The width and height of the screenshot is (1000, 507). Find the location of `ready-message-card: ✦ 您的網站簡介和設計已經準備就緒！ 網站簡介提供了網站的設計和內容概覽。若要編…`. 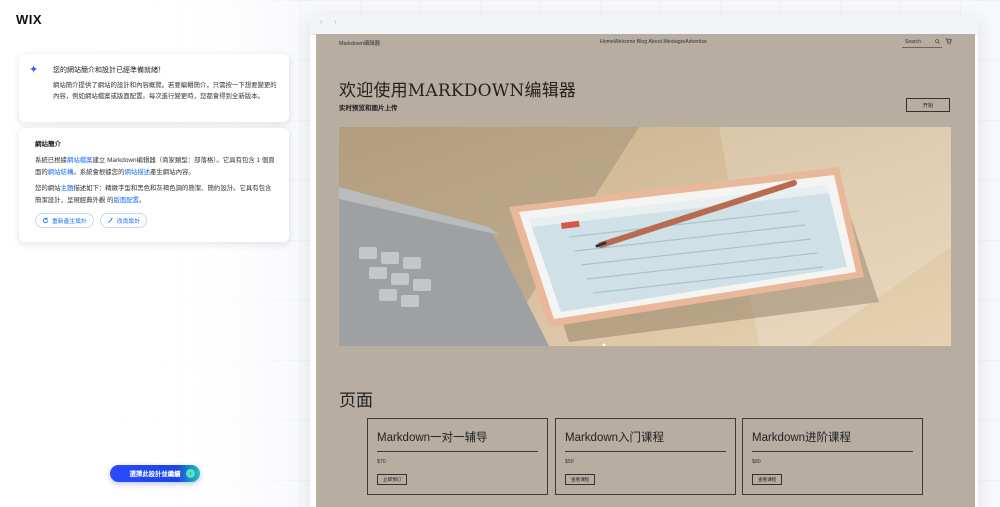

ready-message-card: ✦ 您的網站簡介和設計已經準備就緒！ 網站簡介提供了網站的設計和內容概覽。若要編… is located at coordinates (154, 88).